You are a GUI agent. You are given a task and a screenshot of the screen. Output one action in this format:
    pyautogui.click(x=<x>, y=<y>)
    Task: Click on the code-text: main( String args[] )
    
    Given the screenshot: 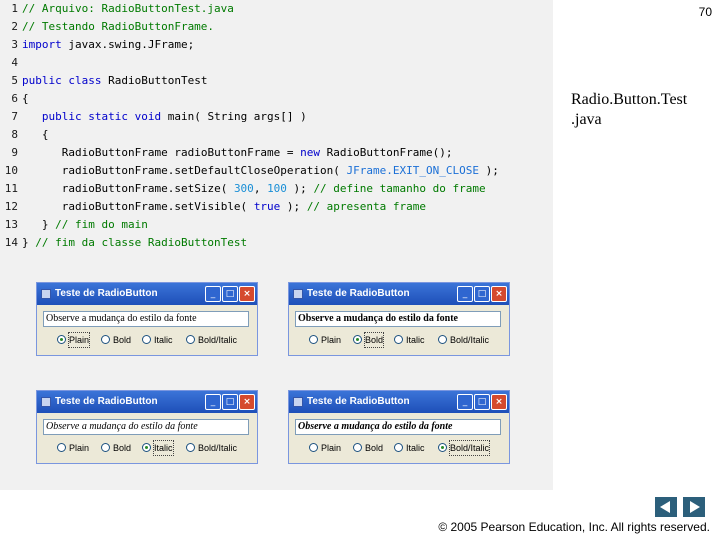 What is the action you would take?
    pyautogui.click(x=234, y=116)
    